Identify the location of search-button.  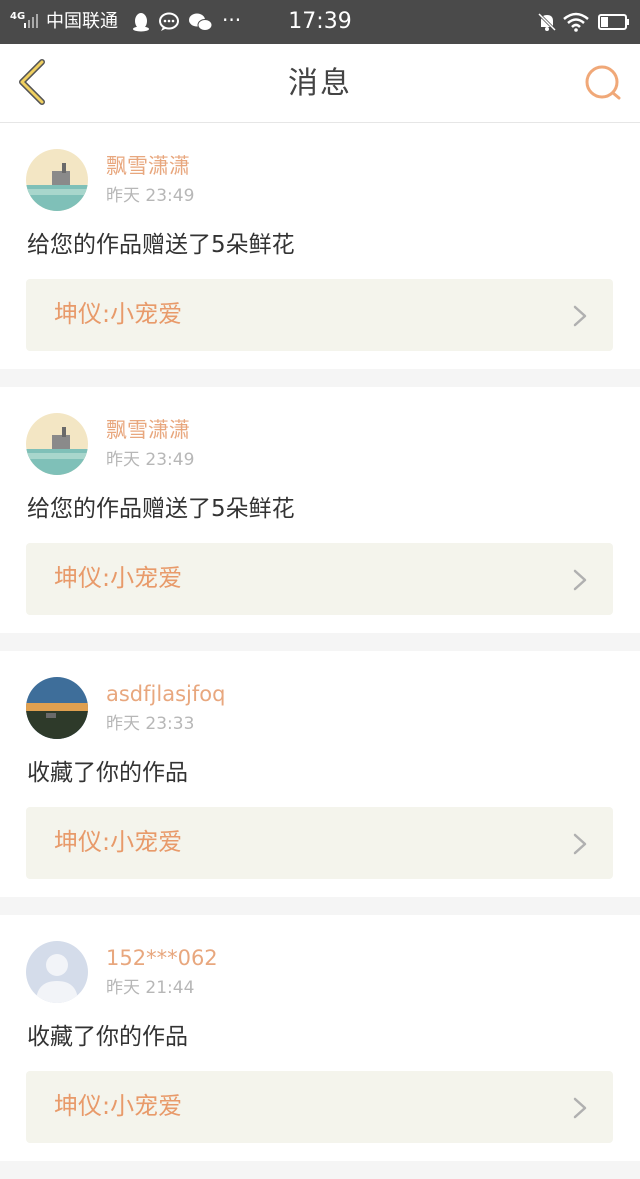
(604, 84).